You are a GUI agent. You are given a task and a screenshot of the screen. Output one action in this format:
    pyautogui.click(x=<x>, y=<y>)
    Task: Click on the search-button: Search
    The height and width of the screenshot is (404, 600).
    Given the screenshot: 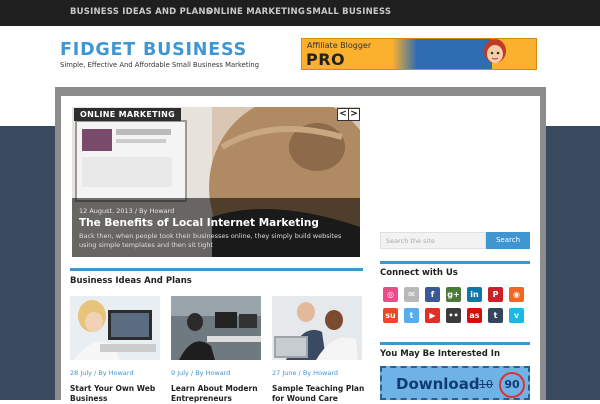 What is the action you would take?
    pyautogui.click(x=508, y=240)
    